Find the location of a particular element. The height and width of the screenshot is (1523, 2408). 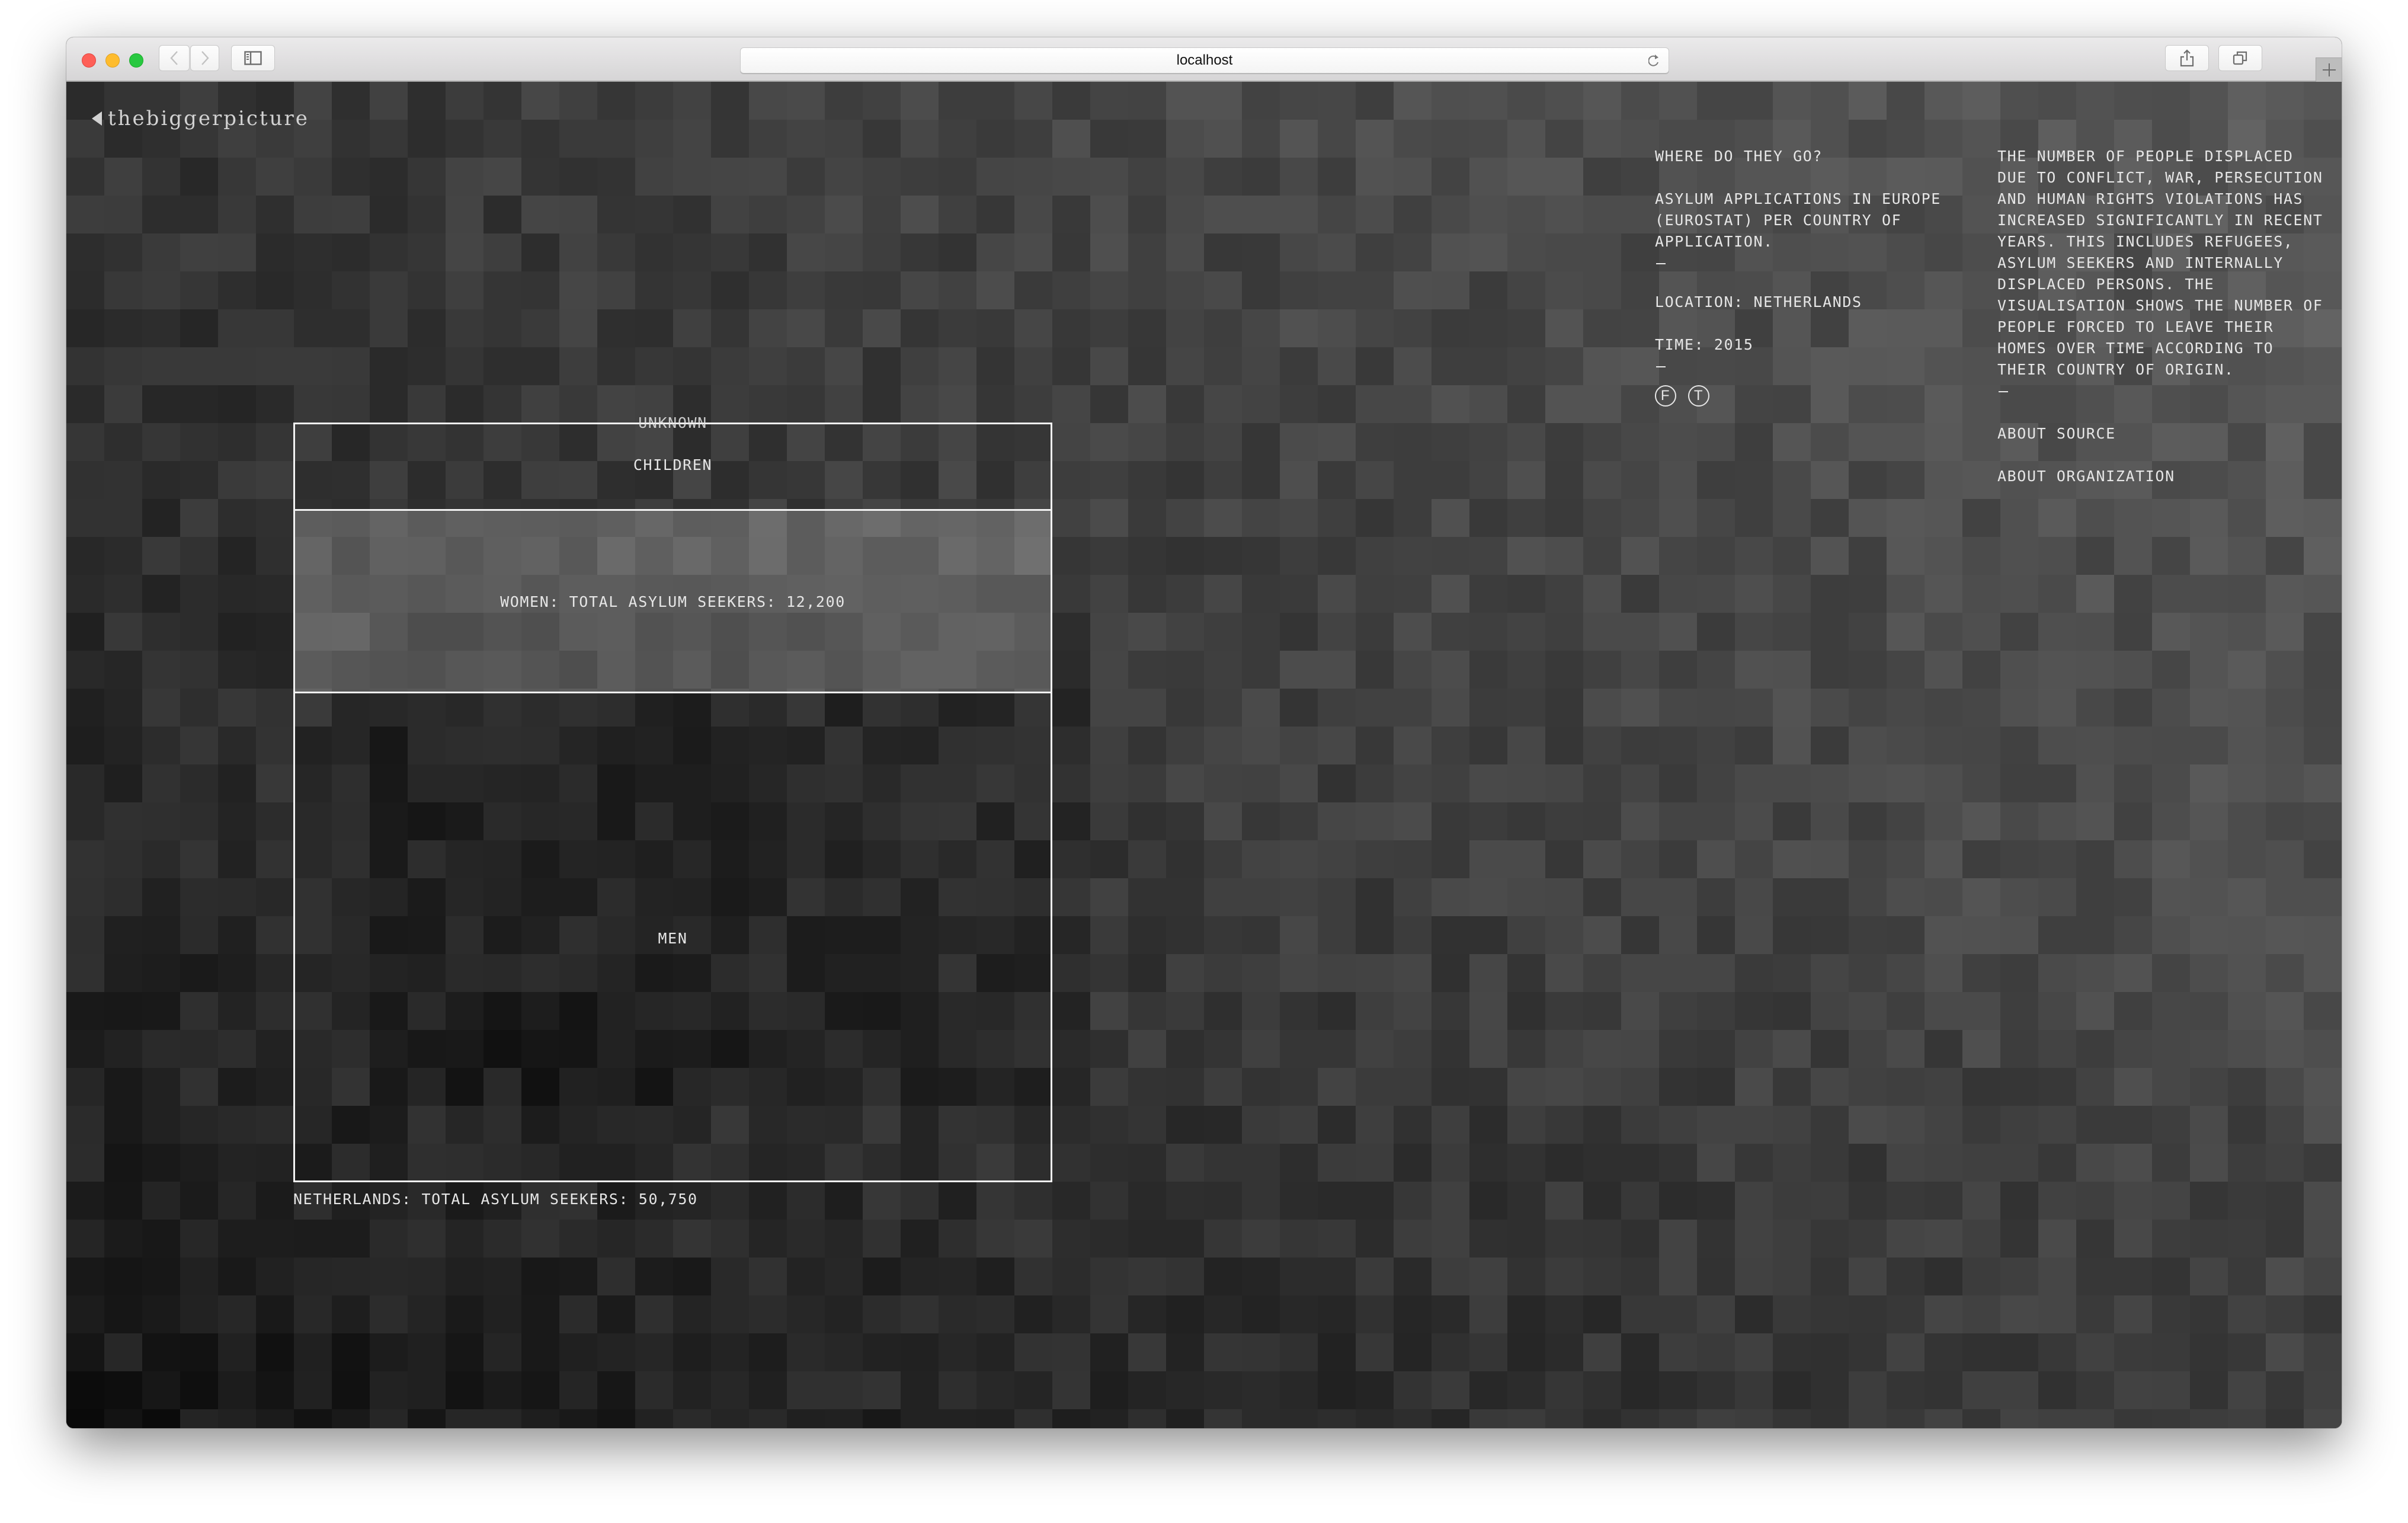

address-bar: localhost is located at coordinates (1204, 60).